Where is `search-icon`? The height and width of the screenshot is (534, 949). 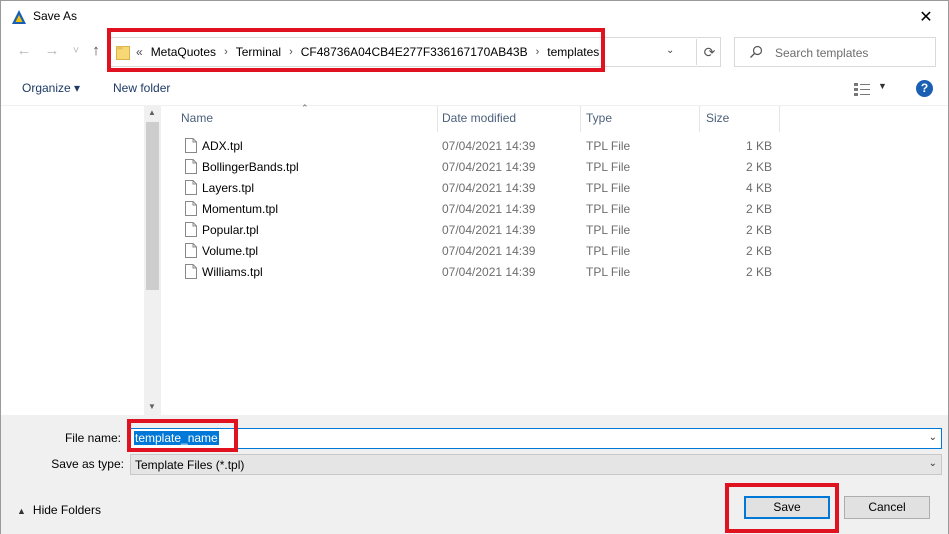
search-icon is located at coordinates (756, 51).